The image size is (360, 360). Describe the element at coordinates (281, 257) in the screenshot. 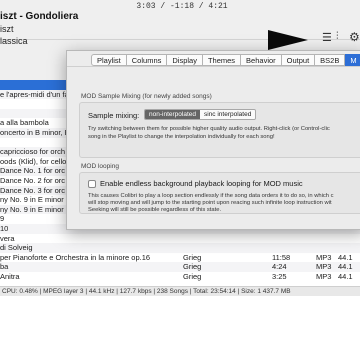

I see `playlist-cell-time: 11:58` at that location.